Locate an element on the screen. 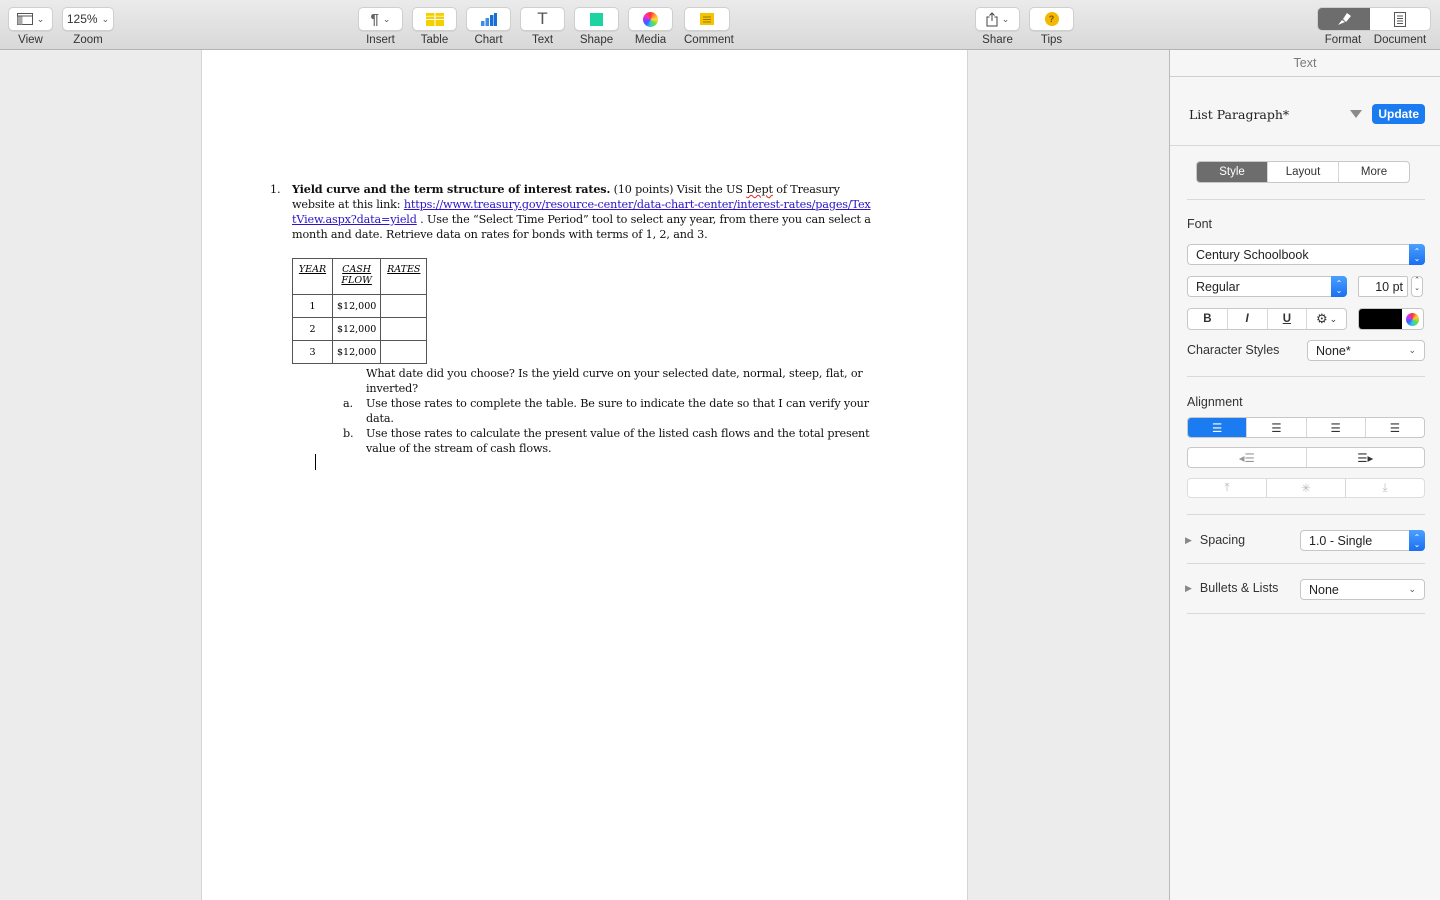 This screenshot has height=900, width=1440. spacing-label: Spacing is located at coordinates (1222, 540).